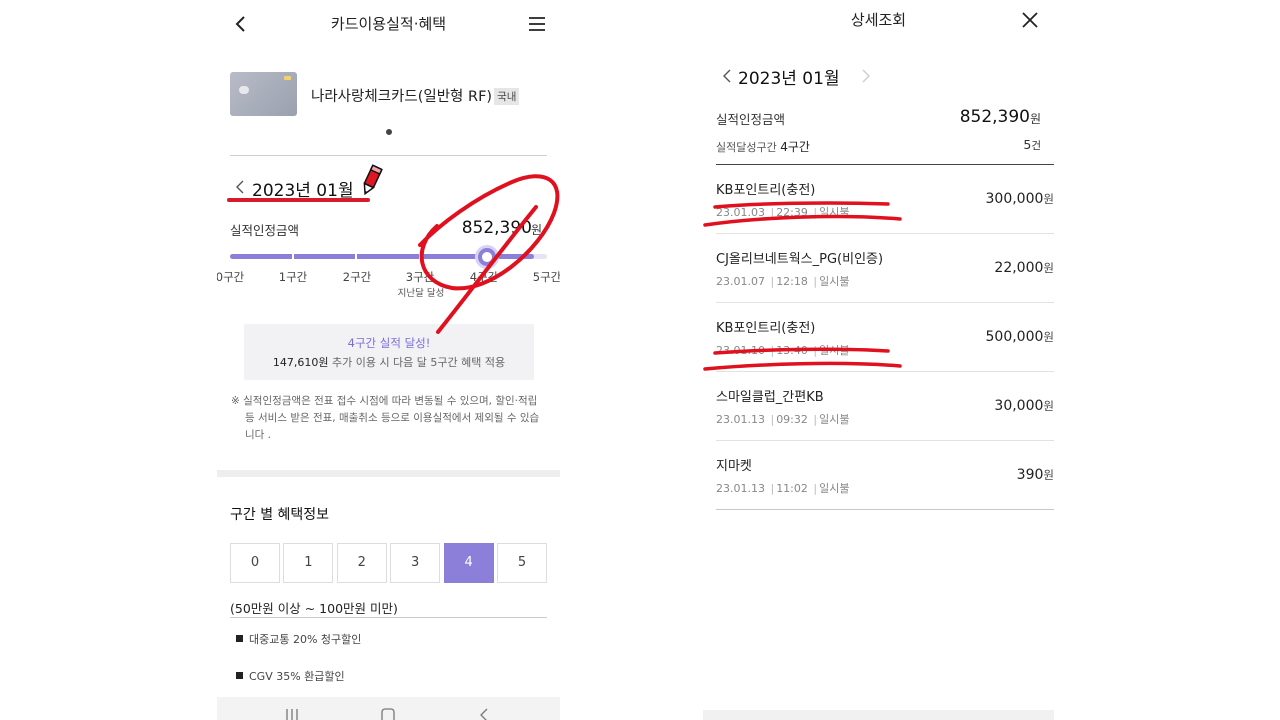 The width and height of the screenshot is (1280, 720). Describe the element at coordinates (885, 199) in the screenshot. I see `transaction-row: KB포인트리(충전) 23.01.03 | 22:39 | 일시불 300,000원` at that location.